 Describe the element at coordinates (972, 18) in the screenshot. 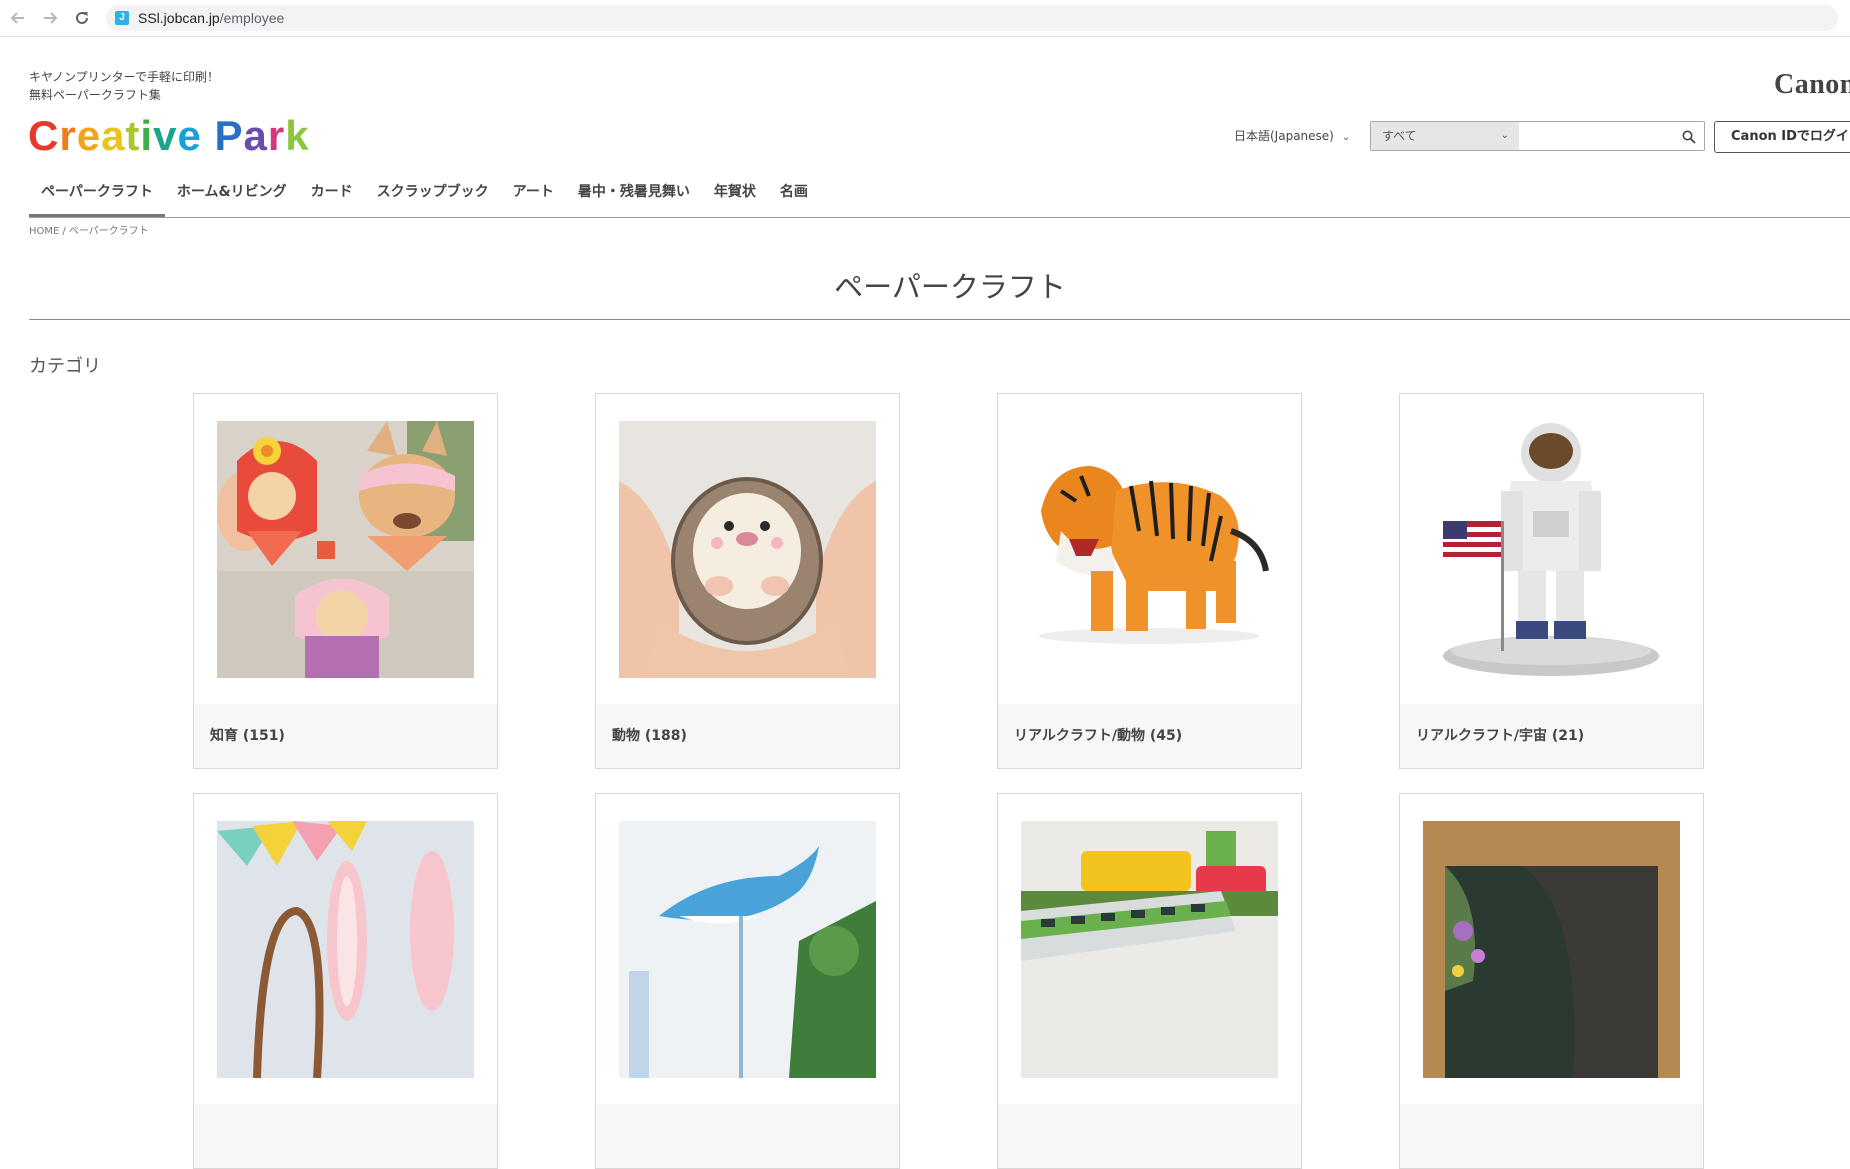

I see `address-bar: J SSl.jobcan.jp/employee` at that location.